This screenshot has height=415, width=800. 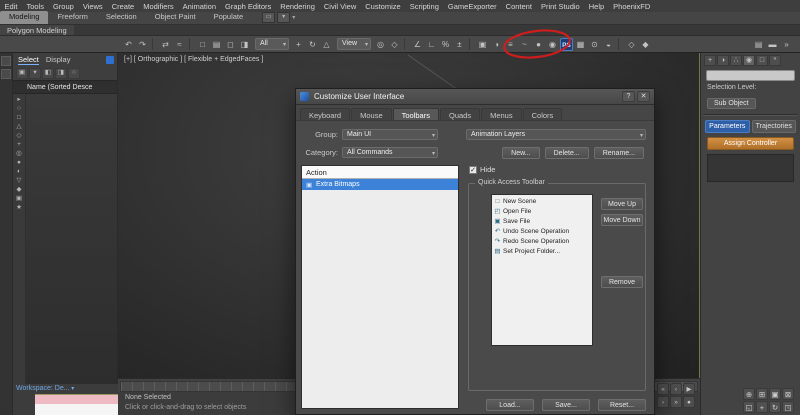 I want to click on percent-snap-icon: %, so click(x=445, y=44).